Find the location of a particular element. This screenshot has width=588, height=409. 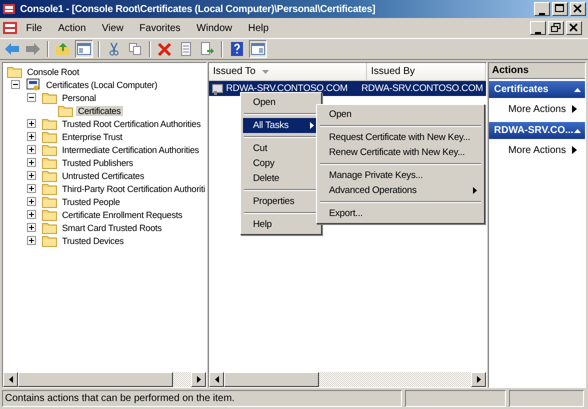

restore-icon is located at coordinates (556, 27).